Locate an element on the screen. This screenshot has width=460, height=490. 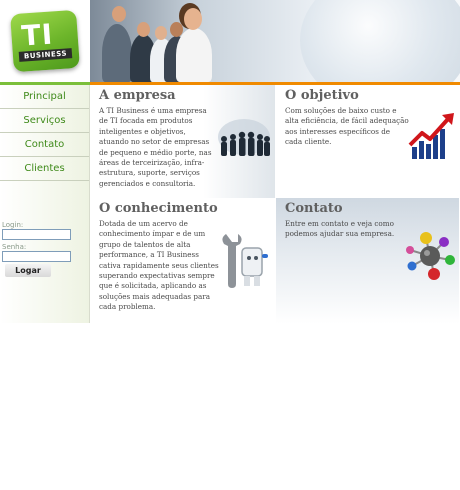
section-title: Contato is located at coordinates (314, 208).